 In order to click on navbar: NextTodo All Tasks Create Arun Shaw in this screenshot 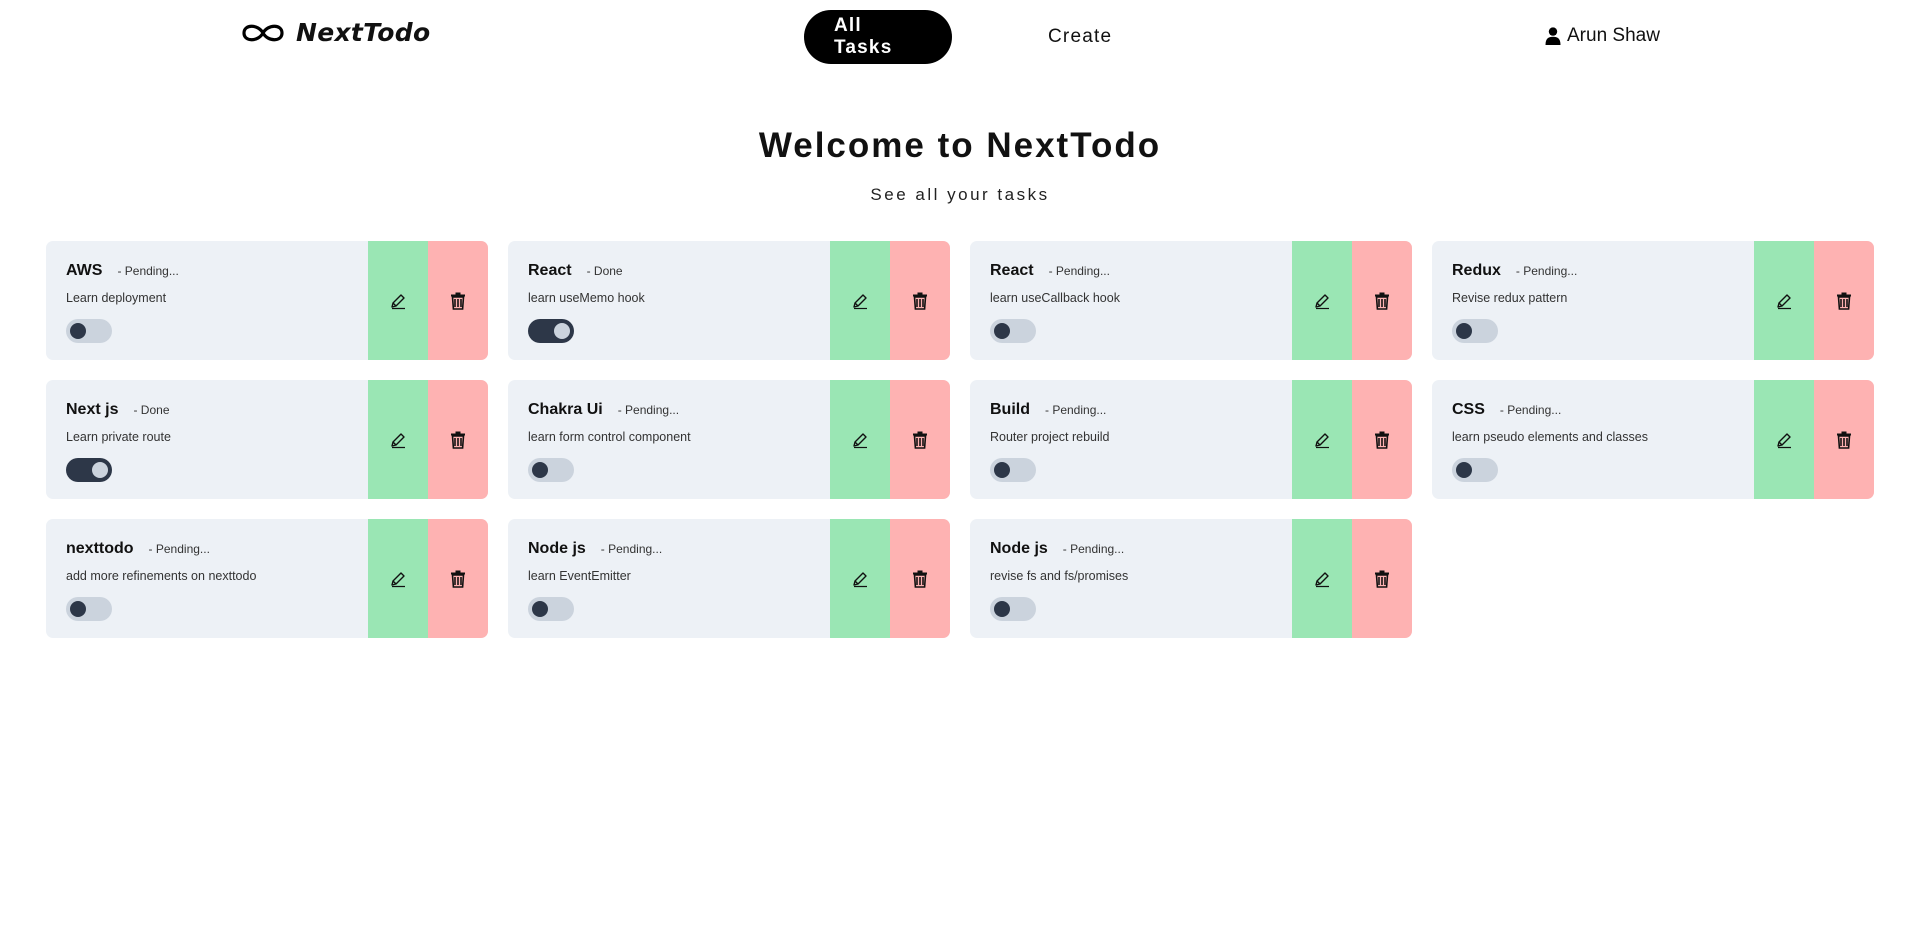, I will do `click(960, 37)`.